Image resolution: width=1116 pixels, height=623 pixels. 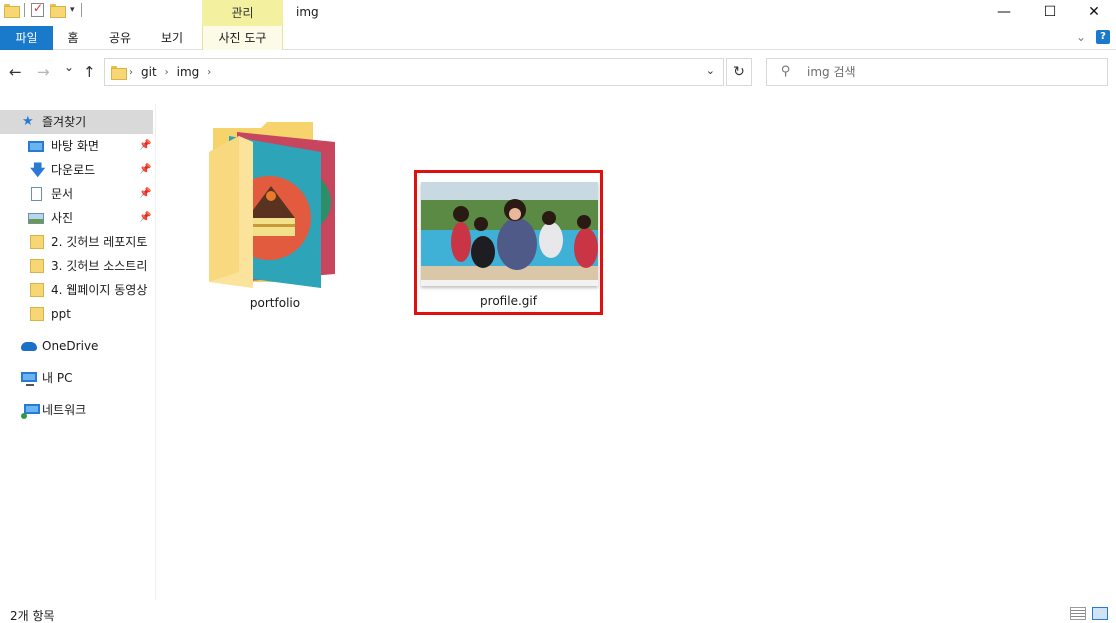 I want to click on pictures-icon, so click(x=36, y=218).